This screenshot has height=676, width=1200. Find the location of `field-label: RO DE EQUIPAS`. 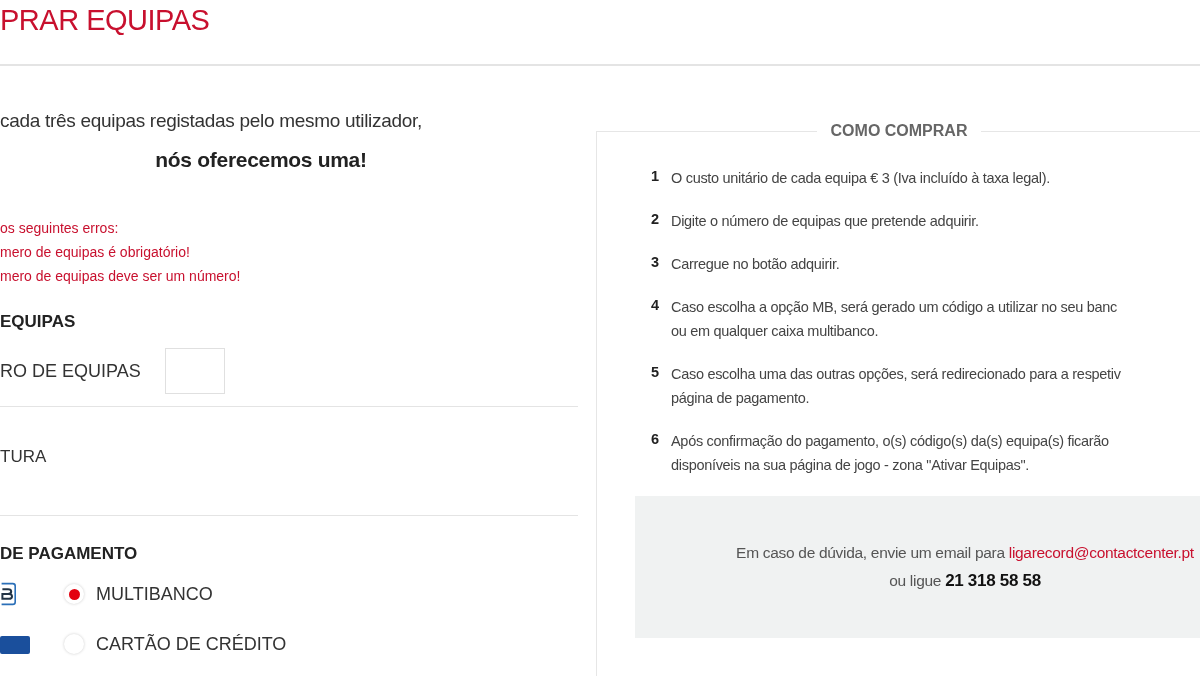

field-label: RO DE EQUIPAS is located at coordinates (70, 371).